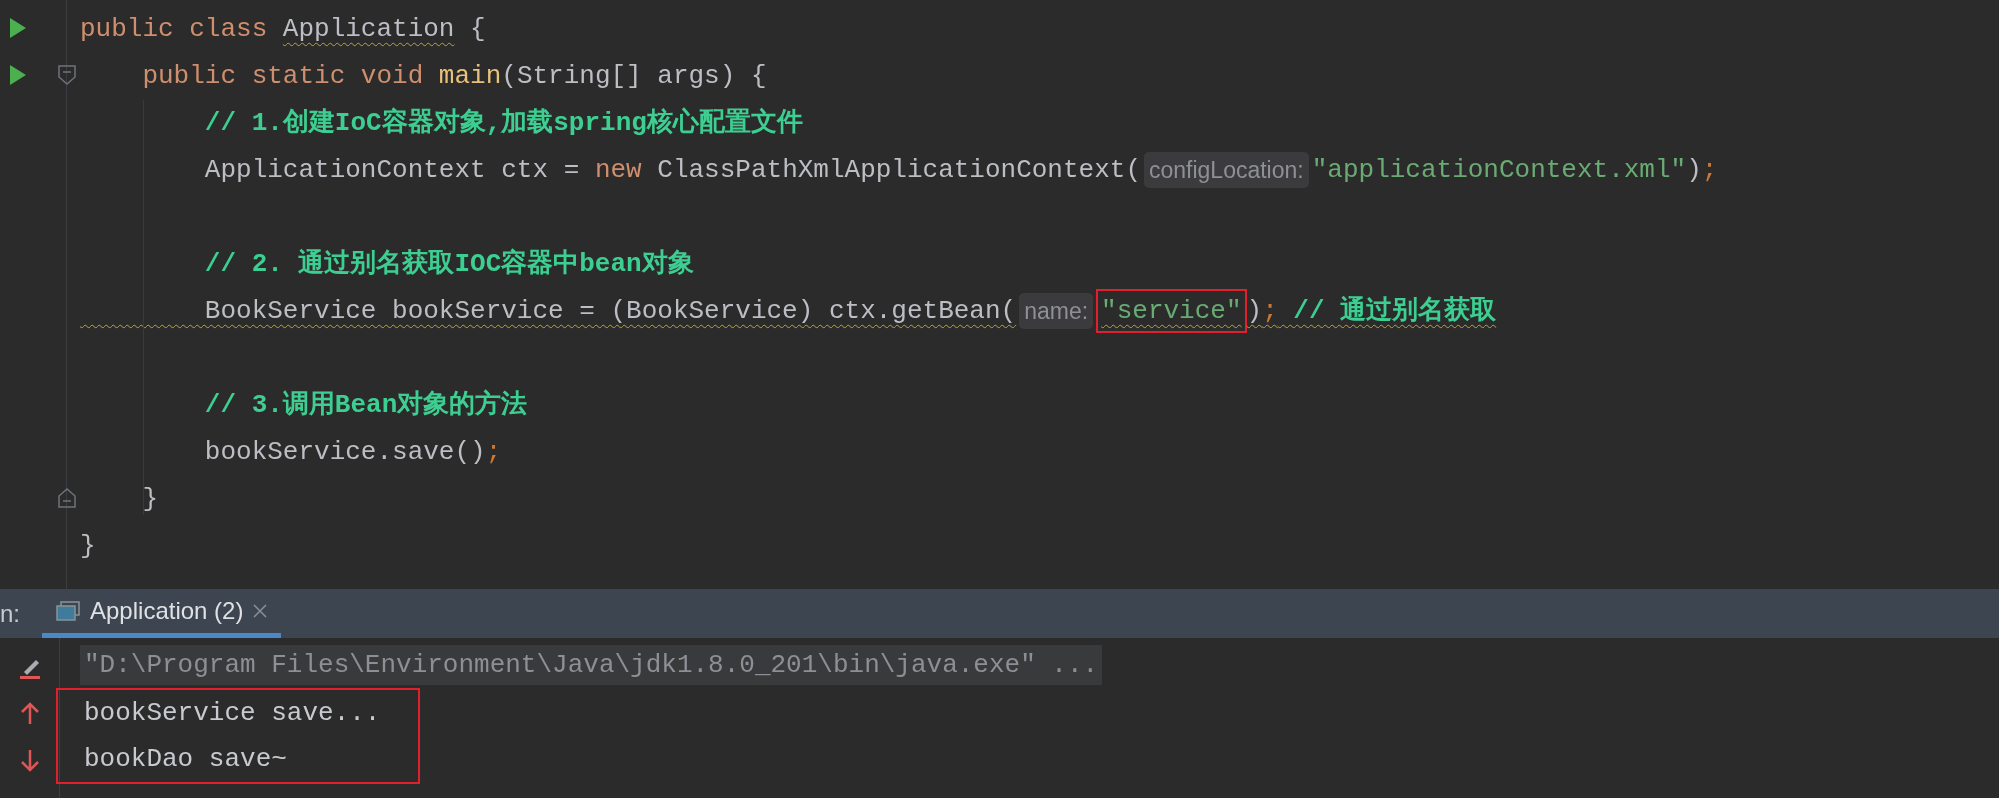 This screenshot has height=798, width=1999. I want to click on code-keyword: public class, so click(174, 29).